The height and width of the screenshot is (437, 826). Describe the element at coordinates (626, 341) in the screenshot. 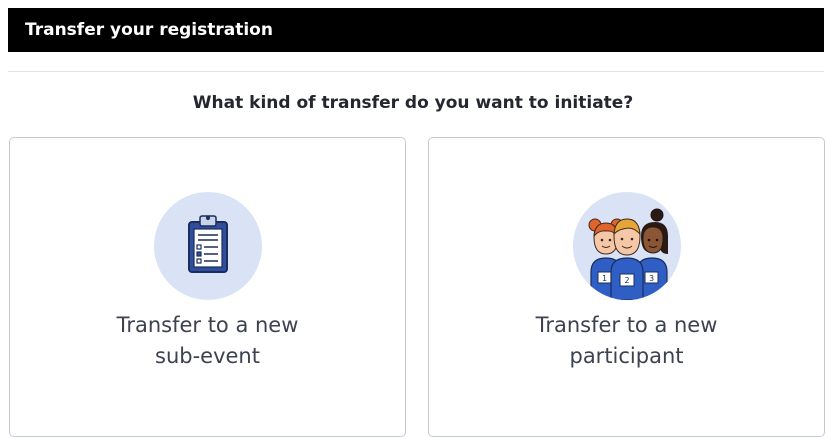

I see `participant-option-label: Transfer to a new participant` at that location.